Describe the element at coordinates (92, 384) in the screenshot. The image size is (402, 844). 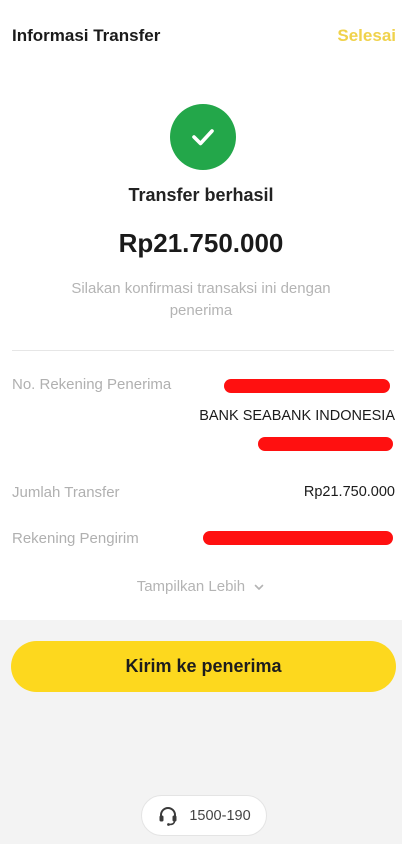
I see `recipient-account-label: No. Rekening Penerima` at that location.